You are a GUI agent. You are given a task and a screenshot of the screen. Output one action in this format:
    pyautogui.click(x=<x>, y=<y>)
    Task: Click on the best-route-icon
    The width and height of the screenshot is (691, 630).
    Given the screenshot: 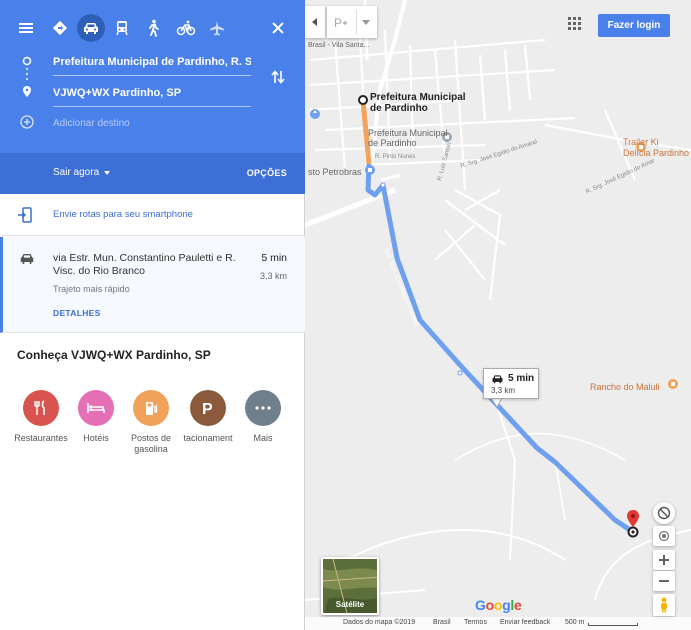 What is the action you would take?
    pyautogui.click(x=60, y=28)
    